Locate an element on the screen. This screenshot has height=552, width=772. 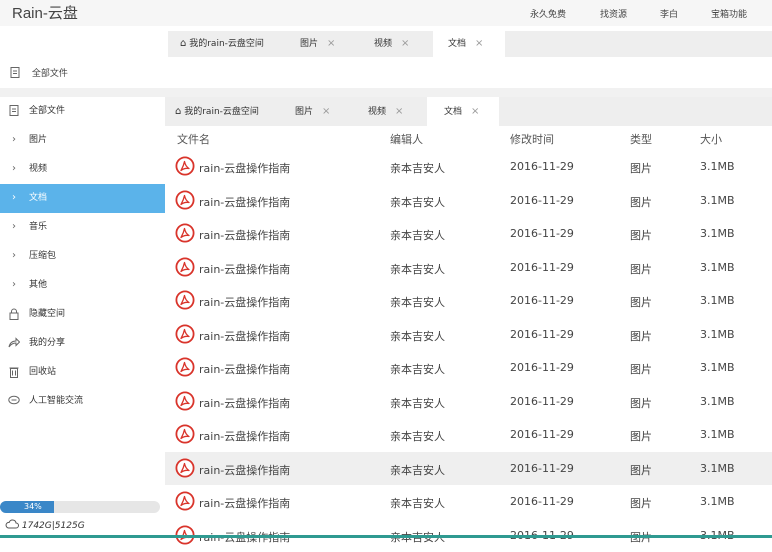
sidebar-item-my-shares: 我的分享 is located at coordinates (82, 343).